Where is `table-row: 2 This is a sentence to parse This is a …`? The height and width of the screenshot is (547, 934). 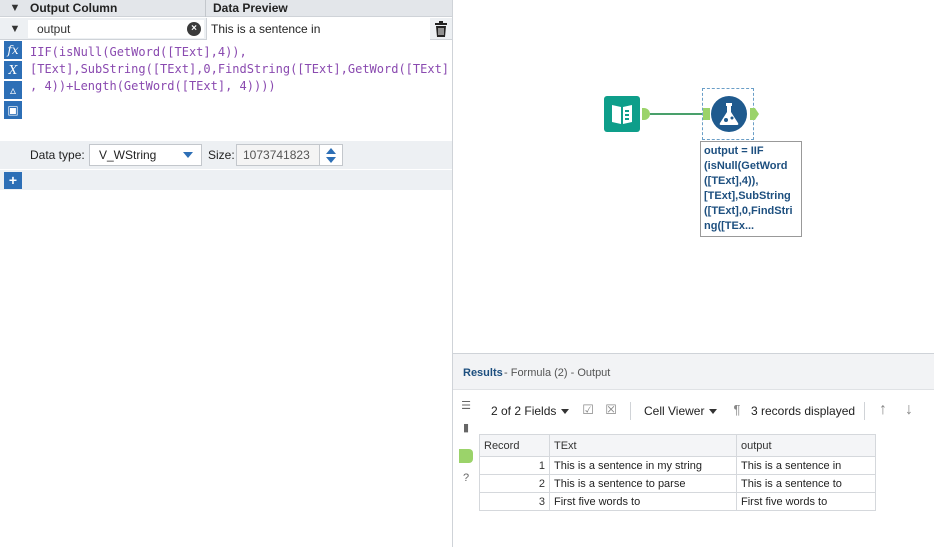 table-row: 2 This is a sentence to parse This is a … is located at coordinates (677, 483).